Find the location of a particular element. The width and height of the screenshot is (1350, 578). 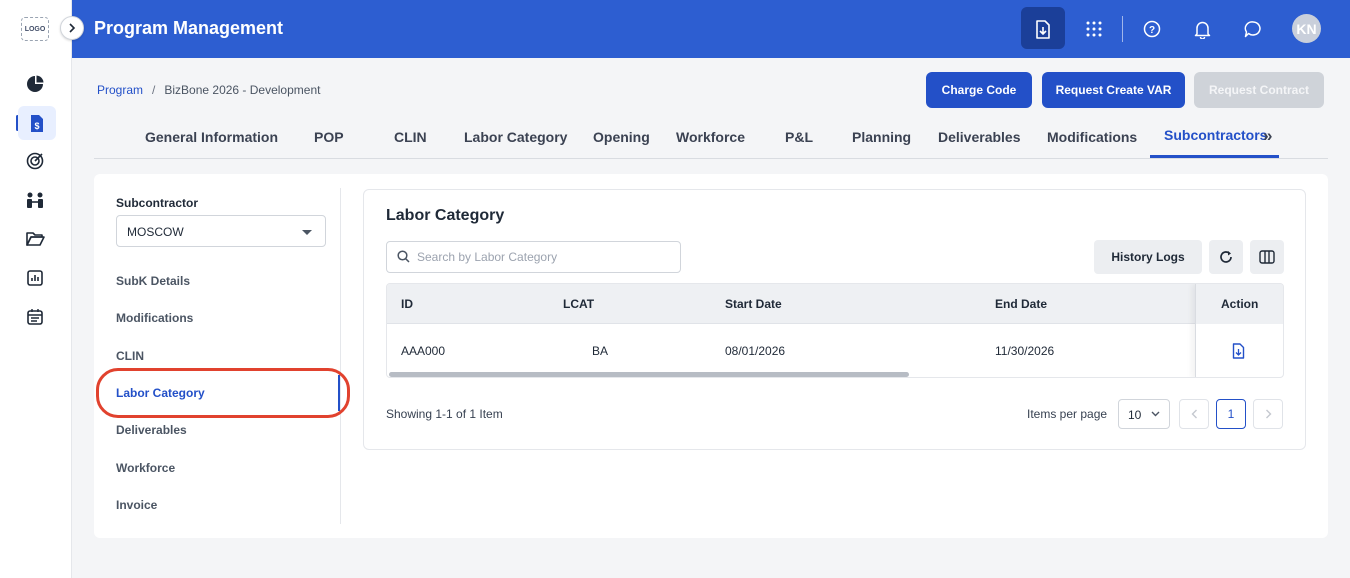

notification-bell-icon is located at coordinates (1202, 29).